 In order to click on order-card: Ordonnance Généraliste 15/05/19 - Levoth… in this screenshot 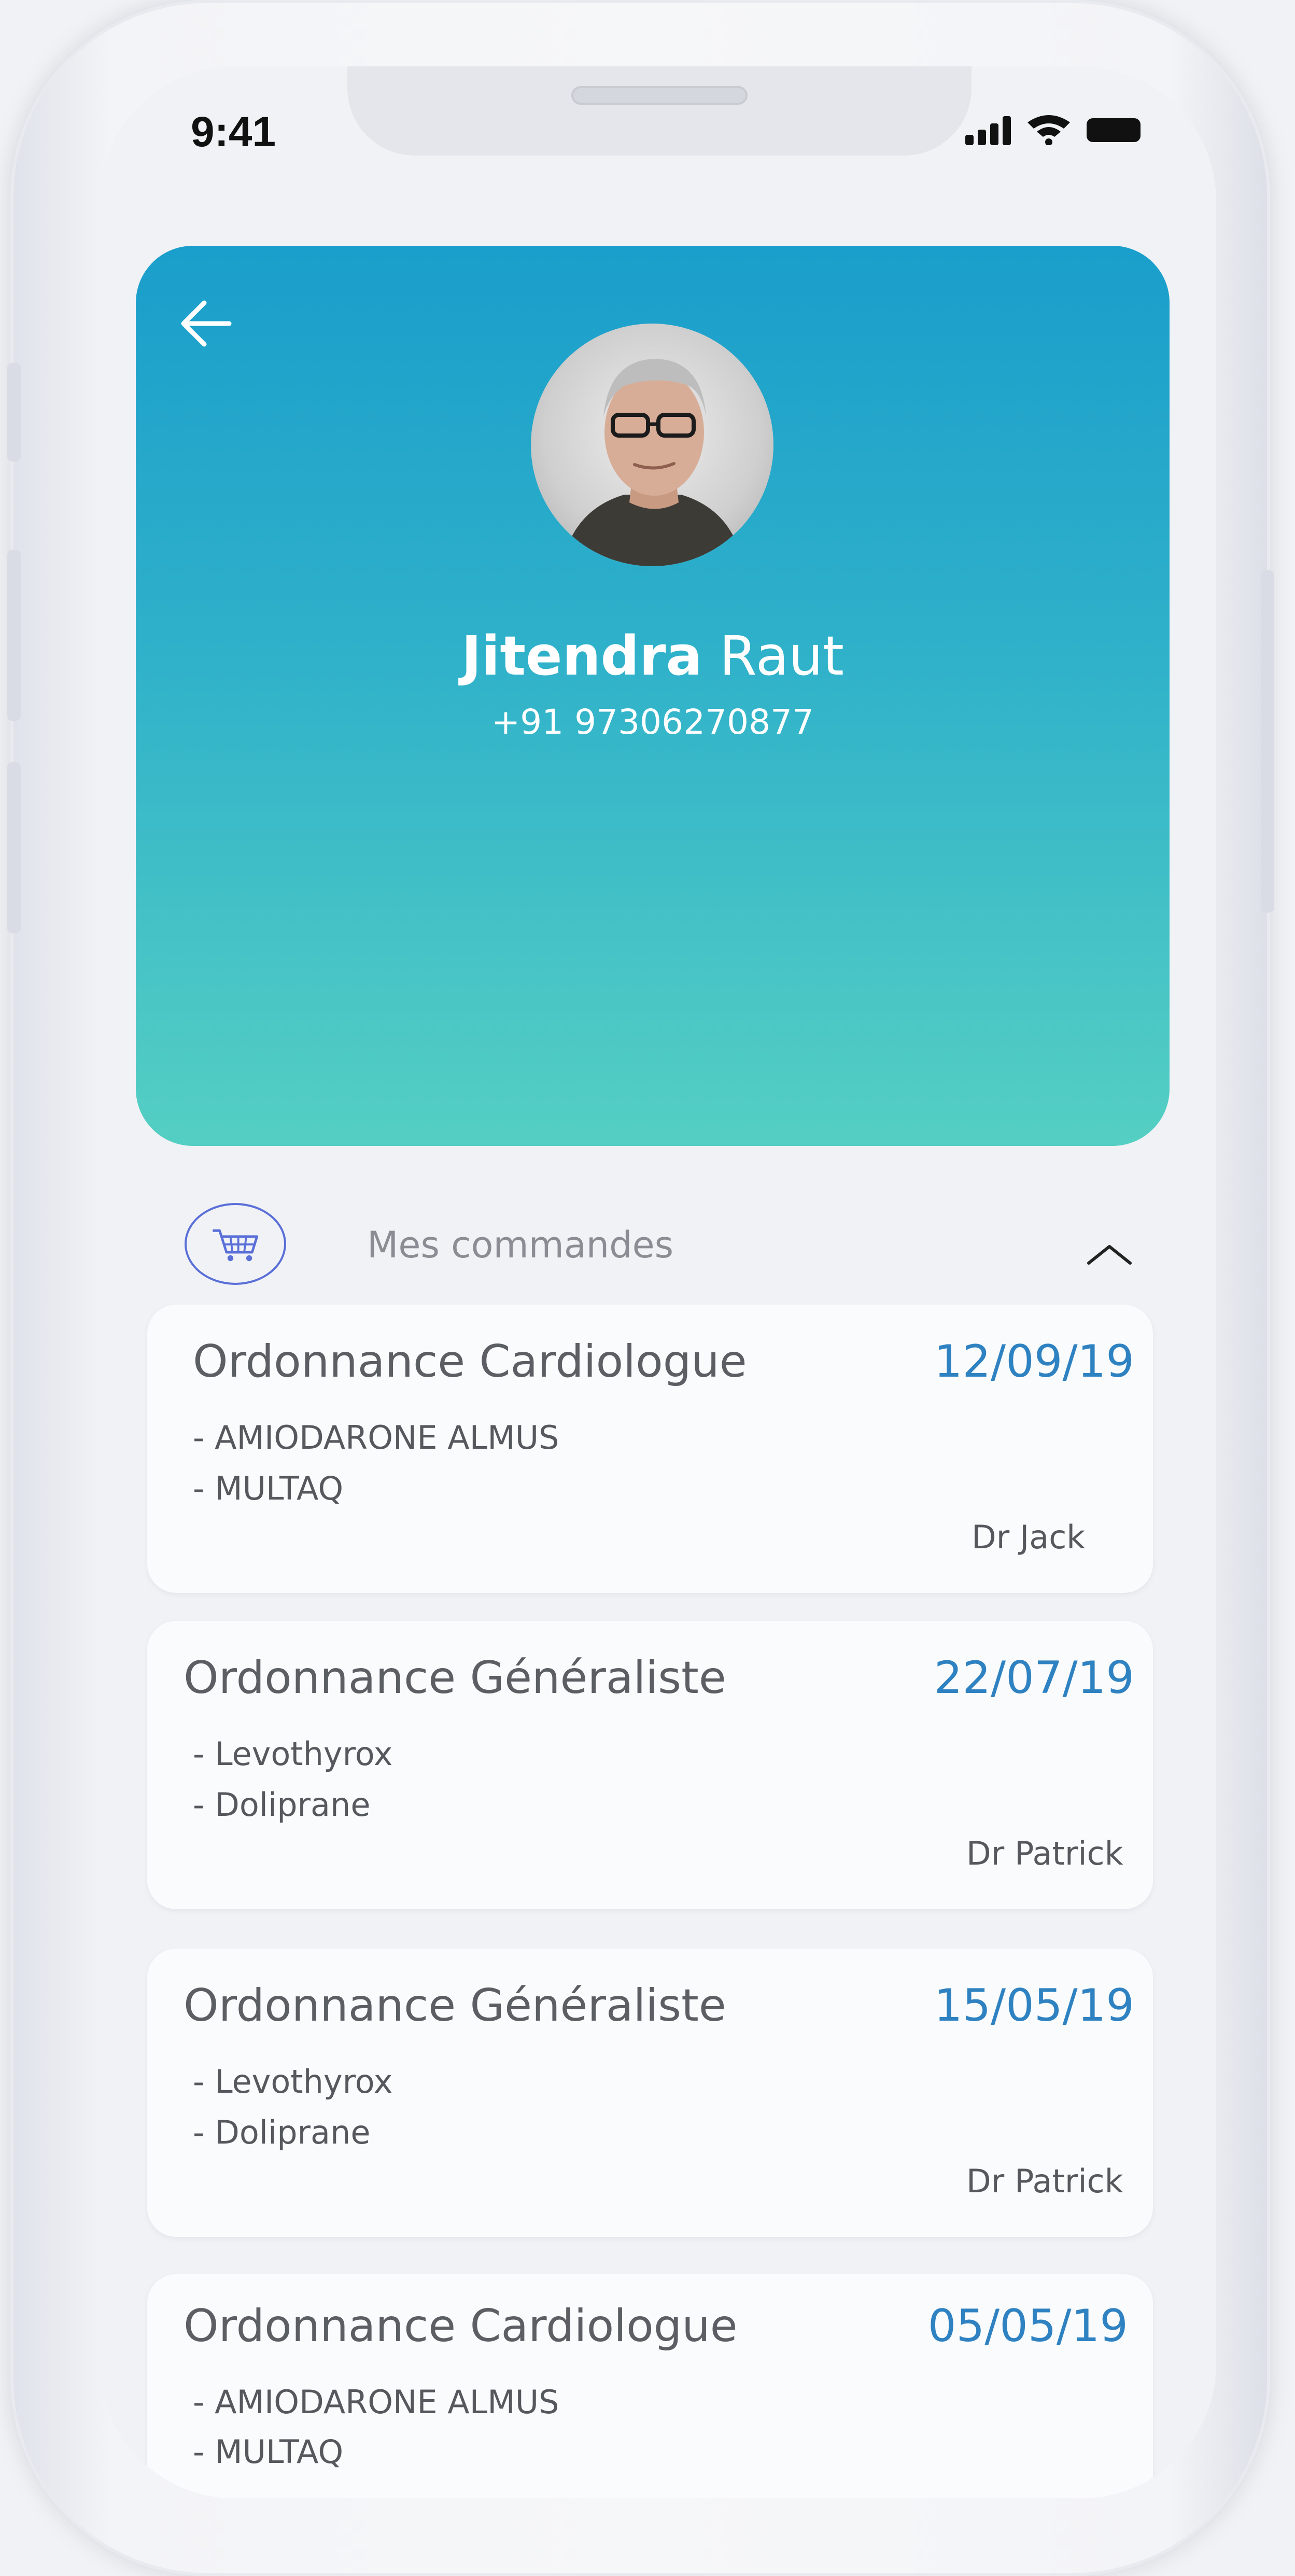, I will do `click(650, 2093)`.